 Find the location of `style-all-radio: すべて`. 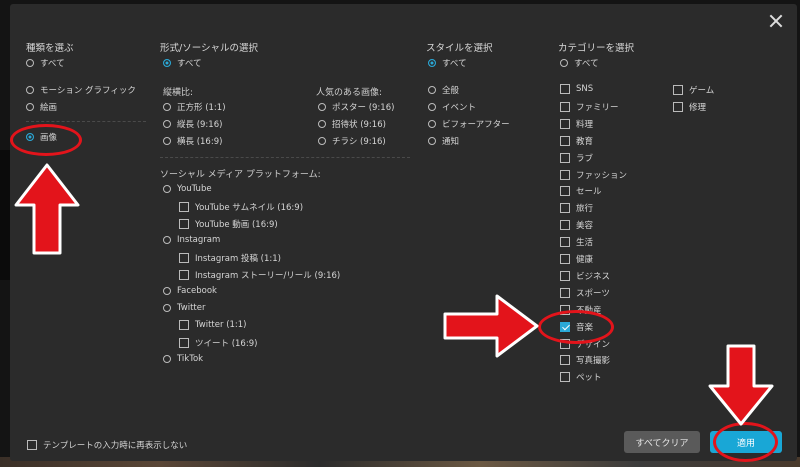

style-all-radio: すべて is located at coordinates (447, 63).